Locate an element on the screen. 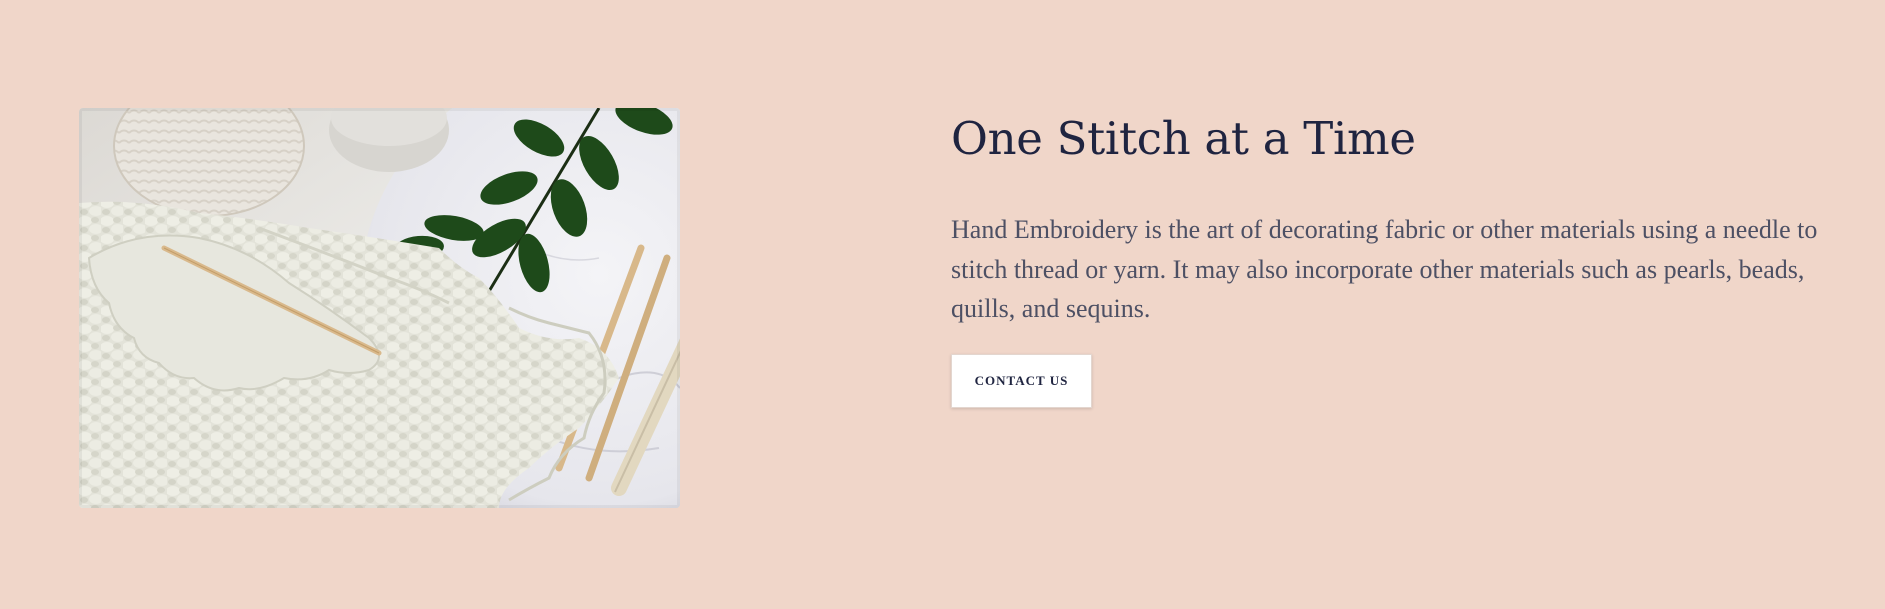 The height and width of the screenshot is (609, 1885). contact-us-button: CONTACT US is located at coordinates (1021, 381).